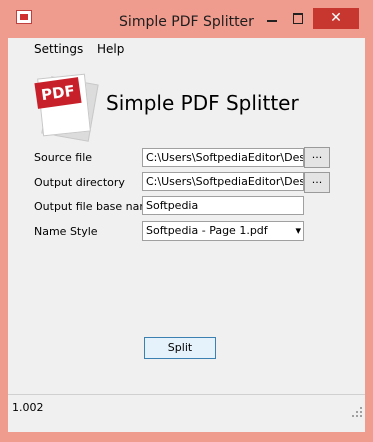  What do you see at coordinates (110, 49) in the screenshot?
I see `menu-help: Help` at bounding box center [110, 49].